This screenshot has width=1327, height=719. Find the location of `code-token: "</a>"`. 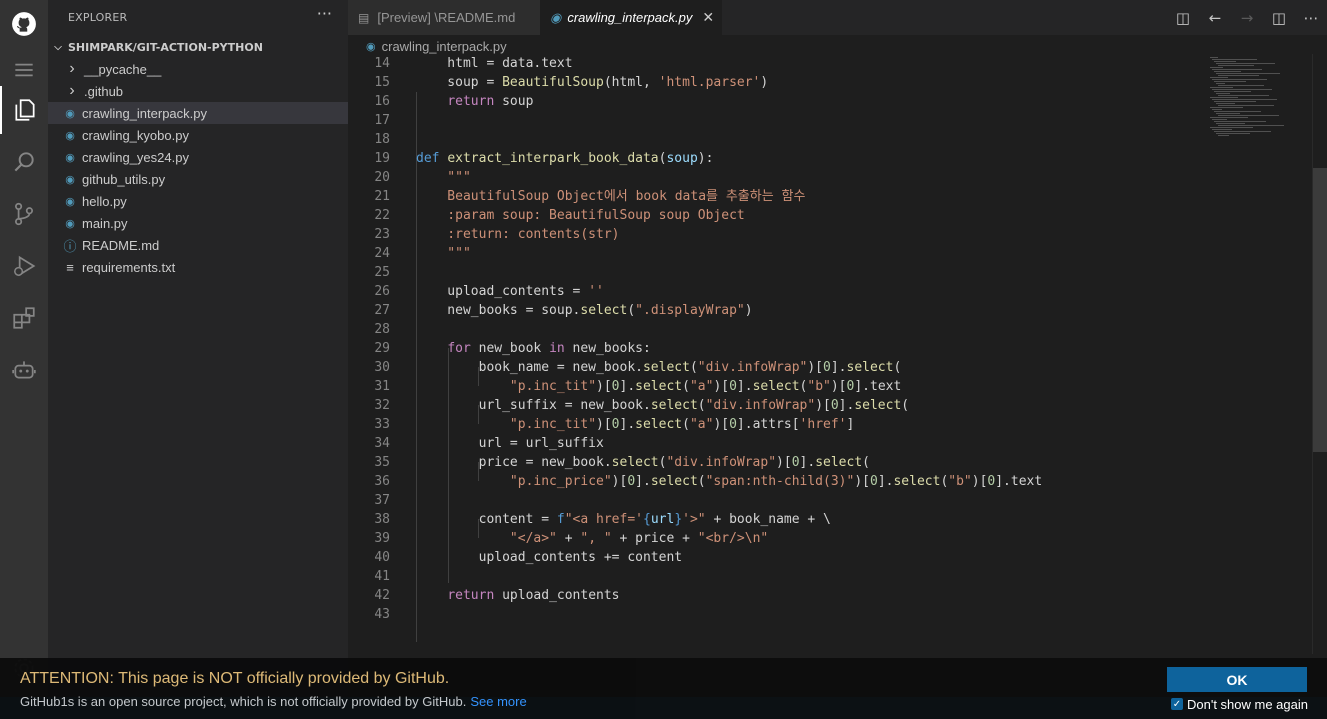

code-token: "</a>" is located at coordinates (533, 538).